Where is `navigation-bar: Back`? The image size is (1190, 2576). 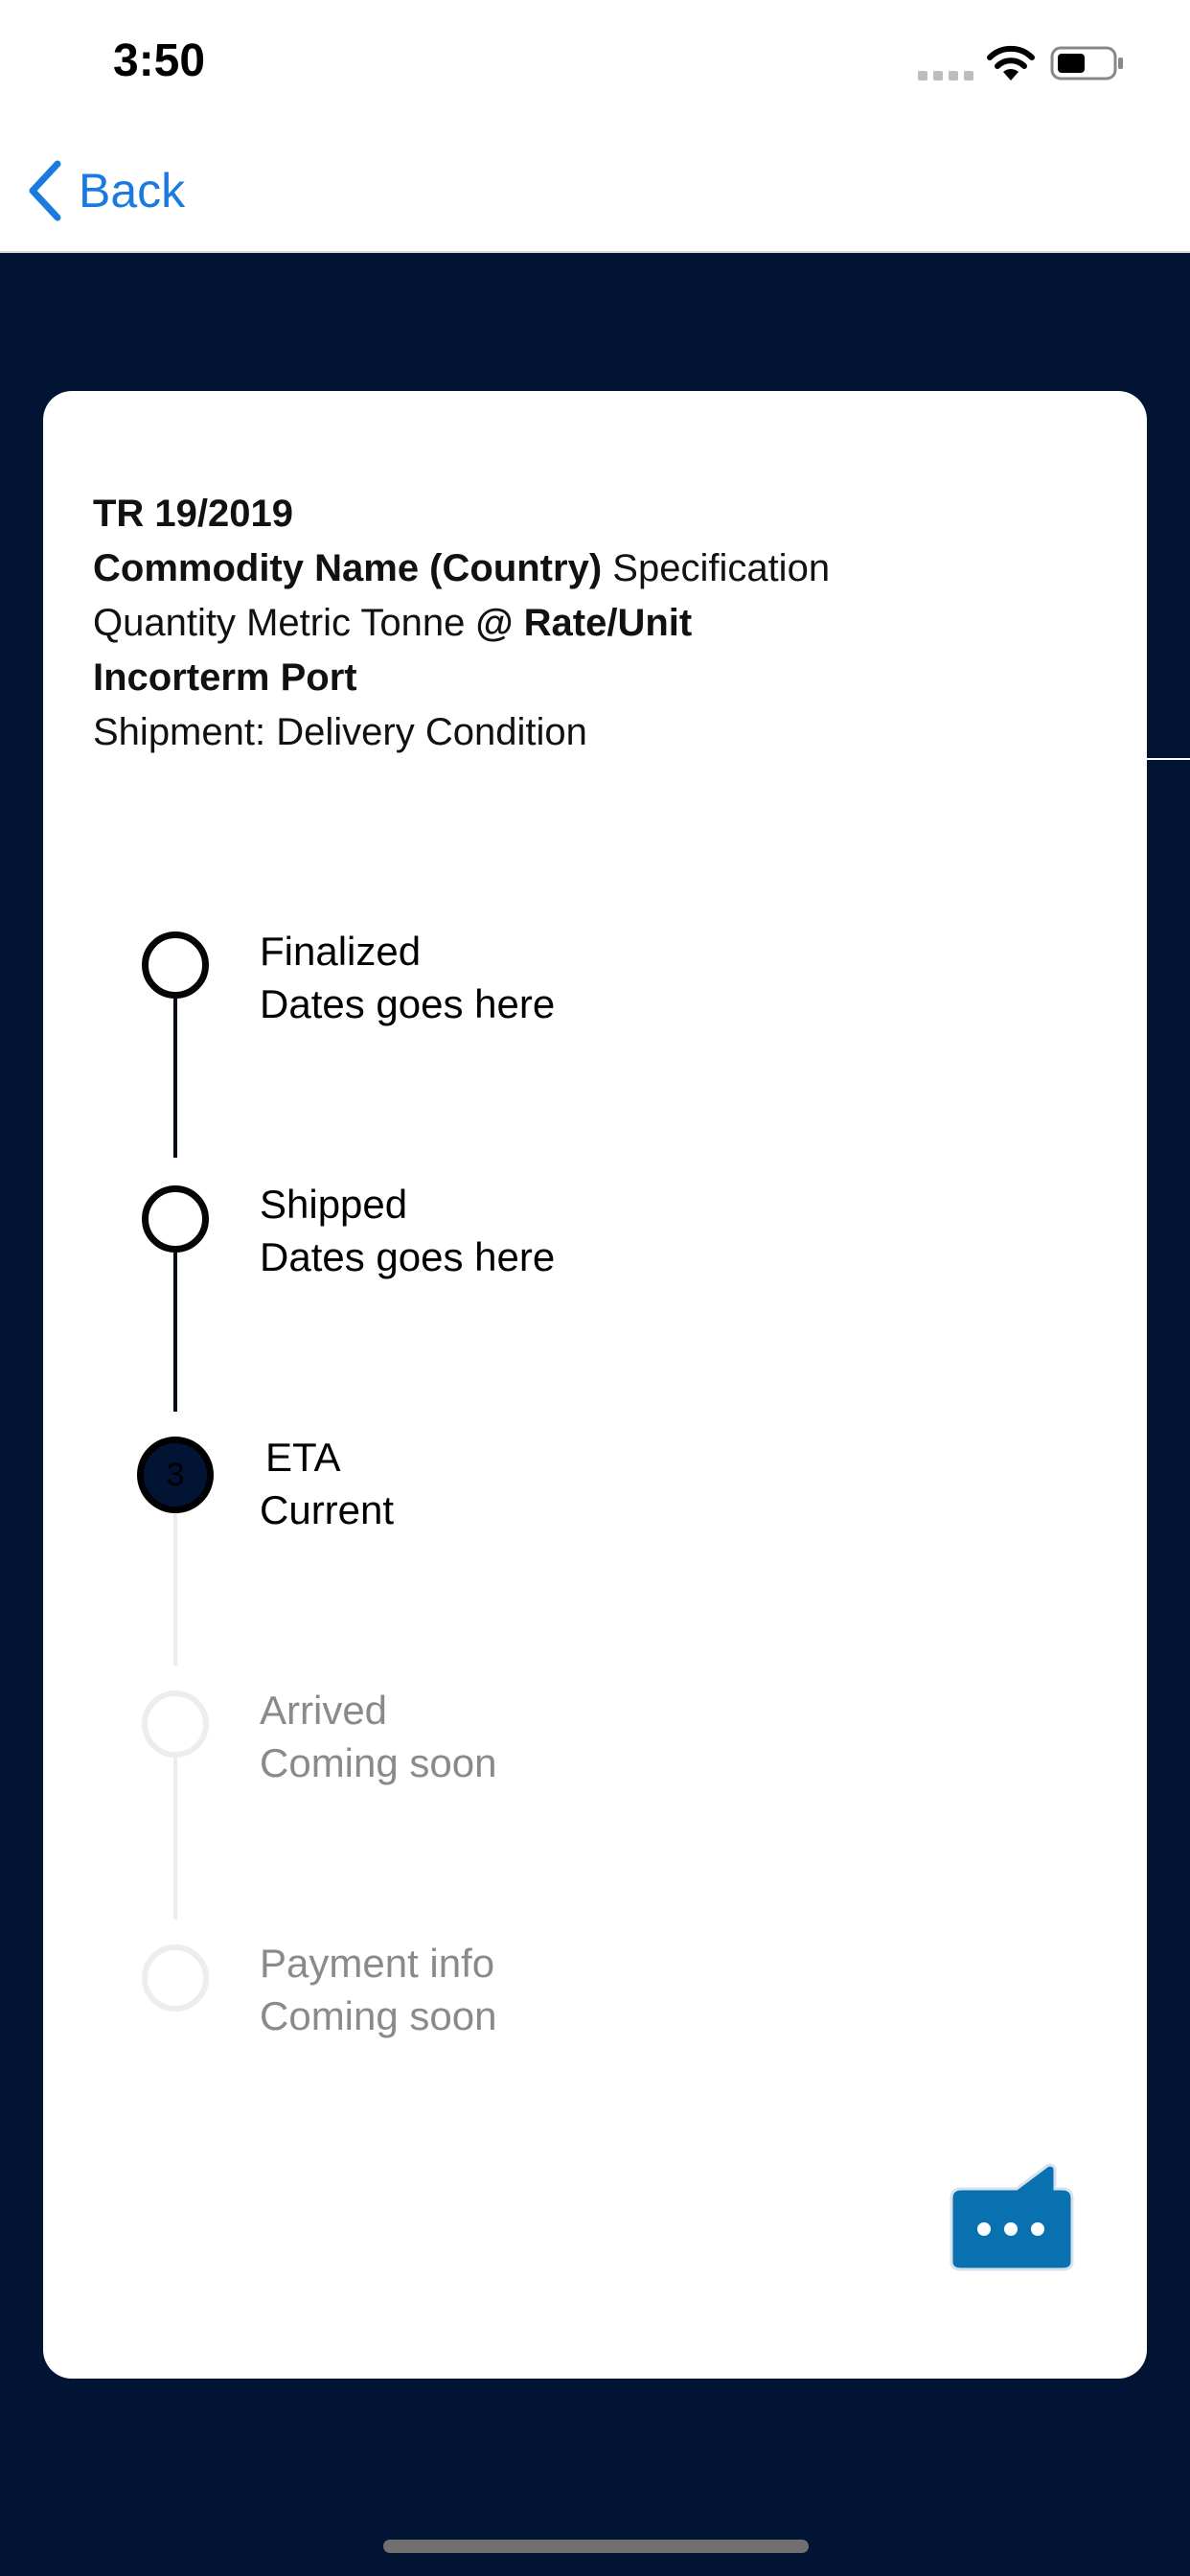
navigation-bar: Back is located at coordinates (595, 189).